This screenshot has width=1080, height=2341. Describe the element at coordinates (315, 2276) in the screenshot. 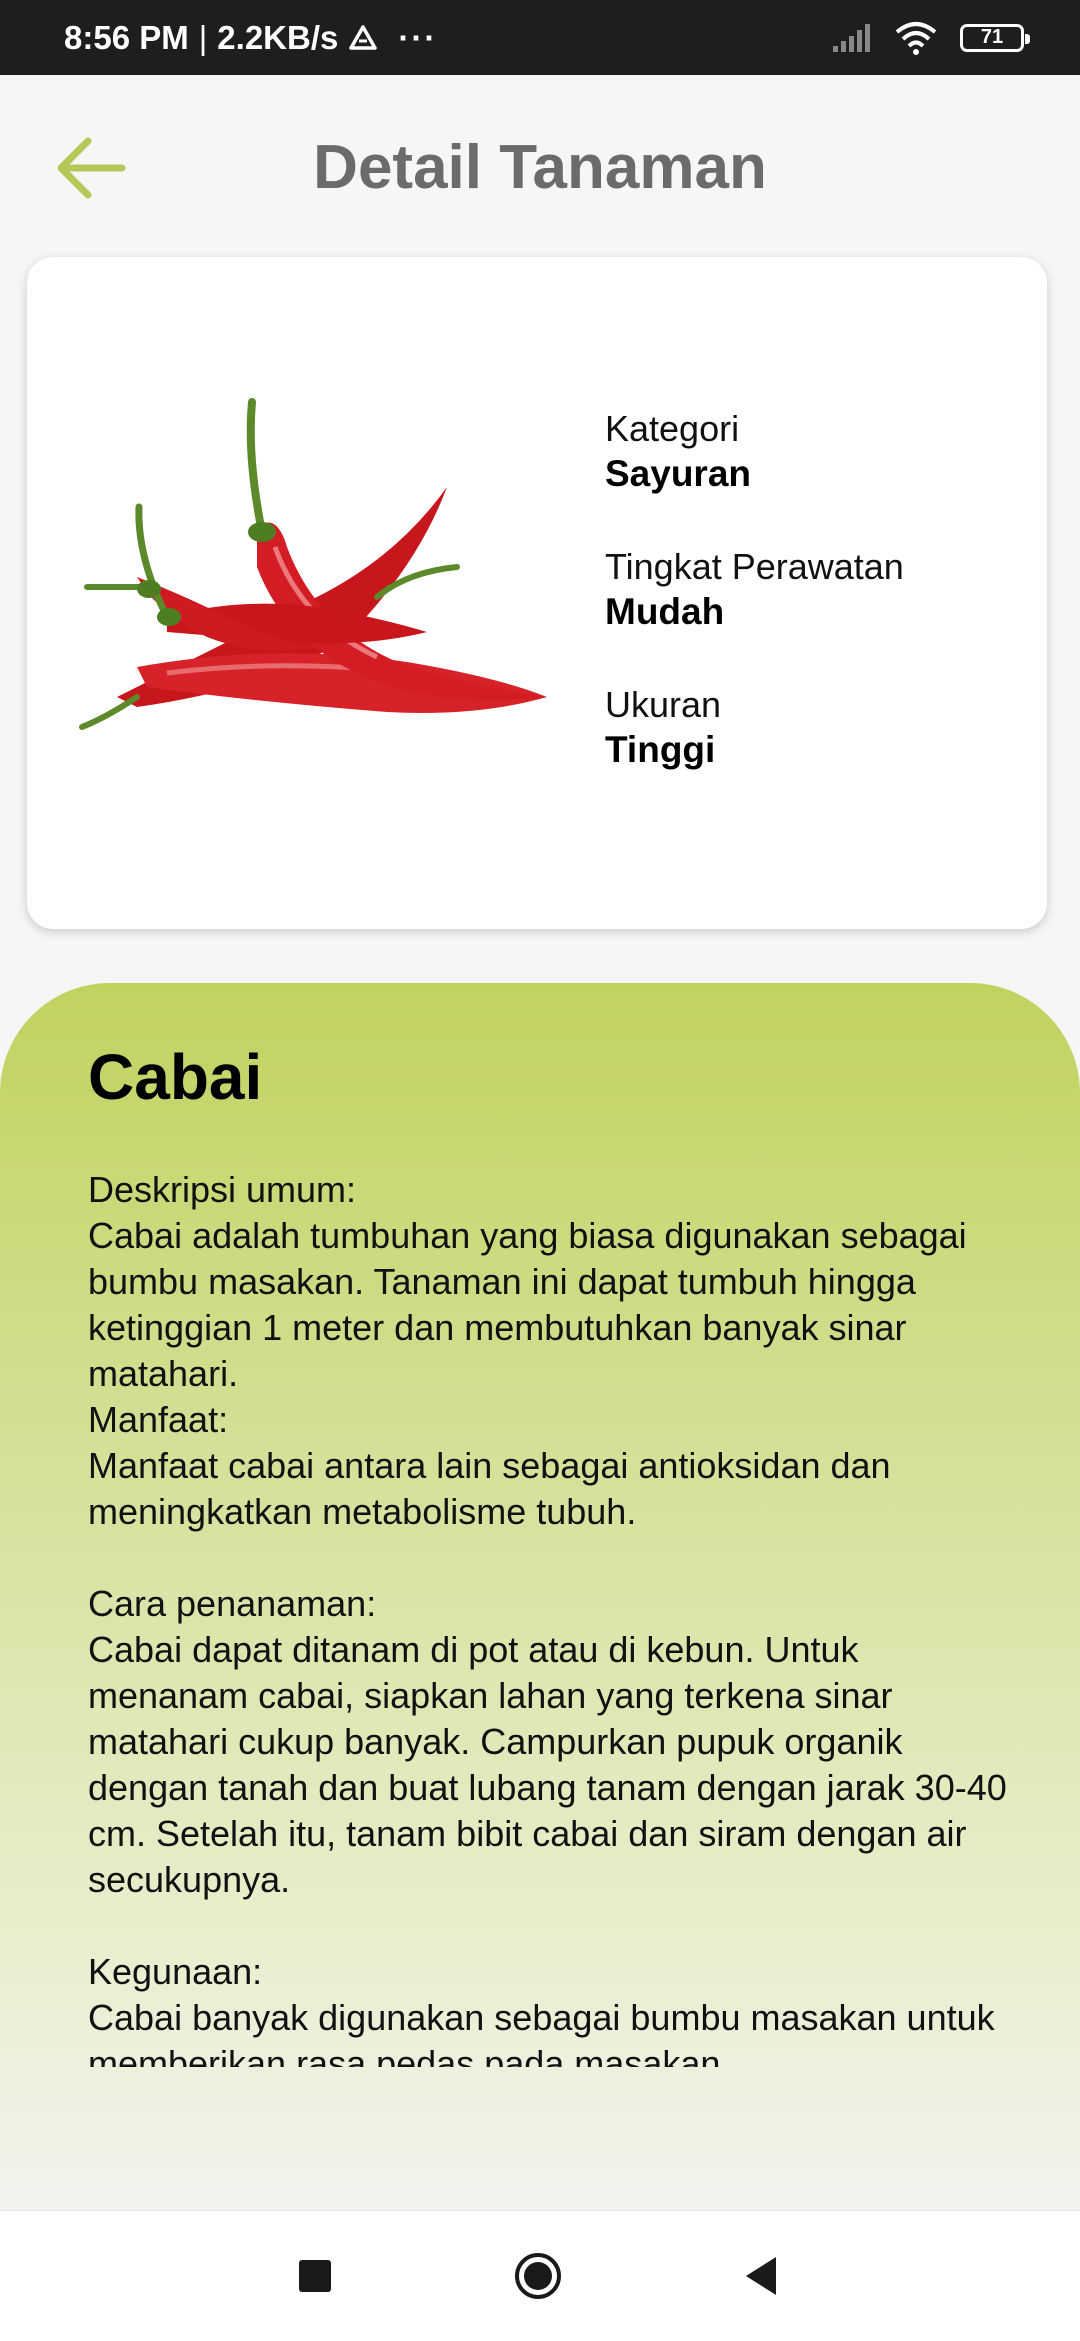

I see `recents-square-icon` at that location.